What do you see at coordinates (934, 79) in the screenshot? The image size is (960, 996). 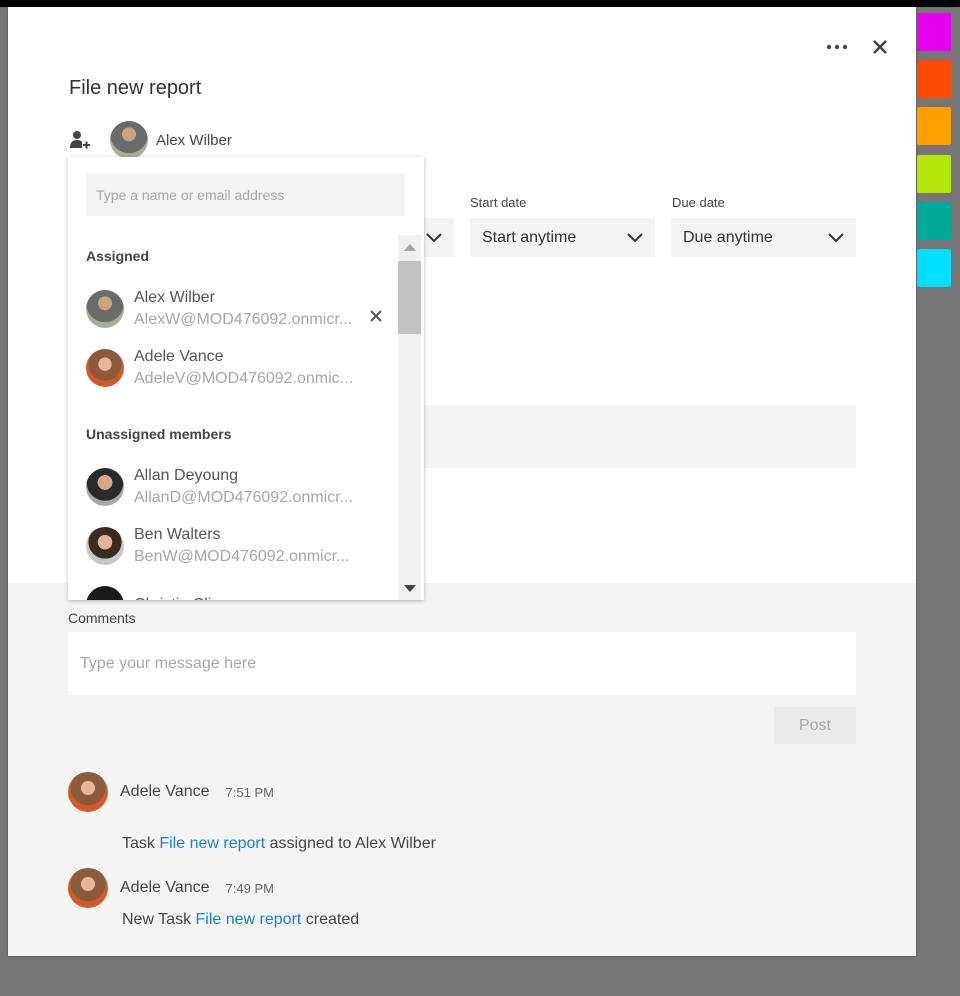 I see `color-swatch-orange-red` at bounding box center [934, 79].